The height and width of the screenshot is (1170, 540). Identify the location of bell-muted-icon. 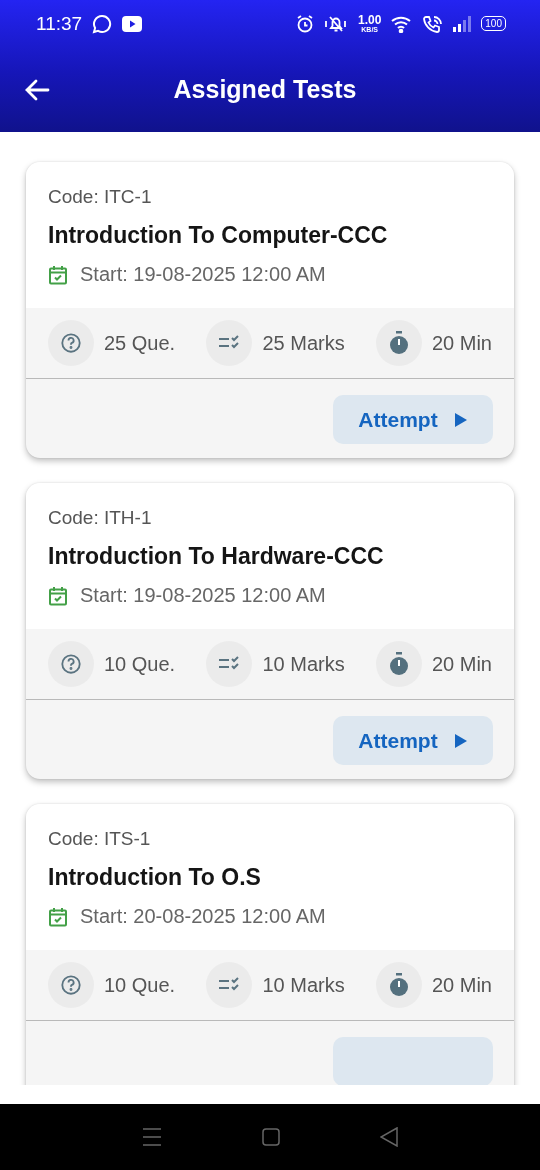
(335, 23).